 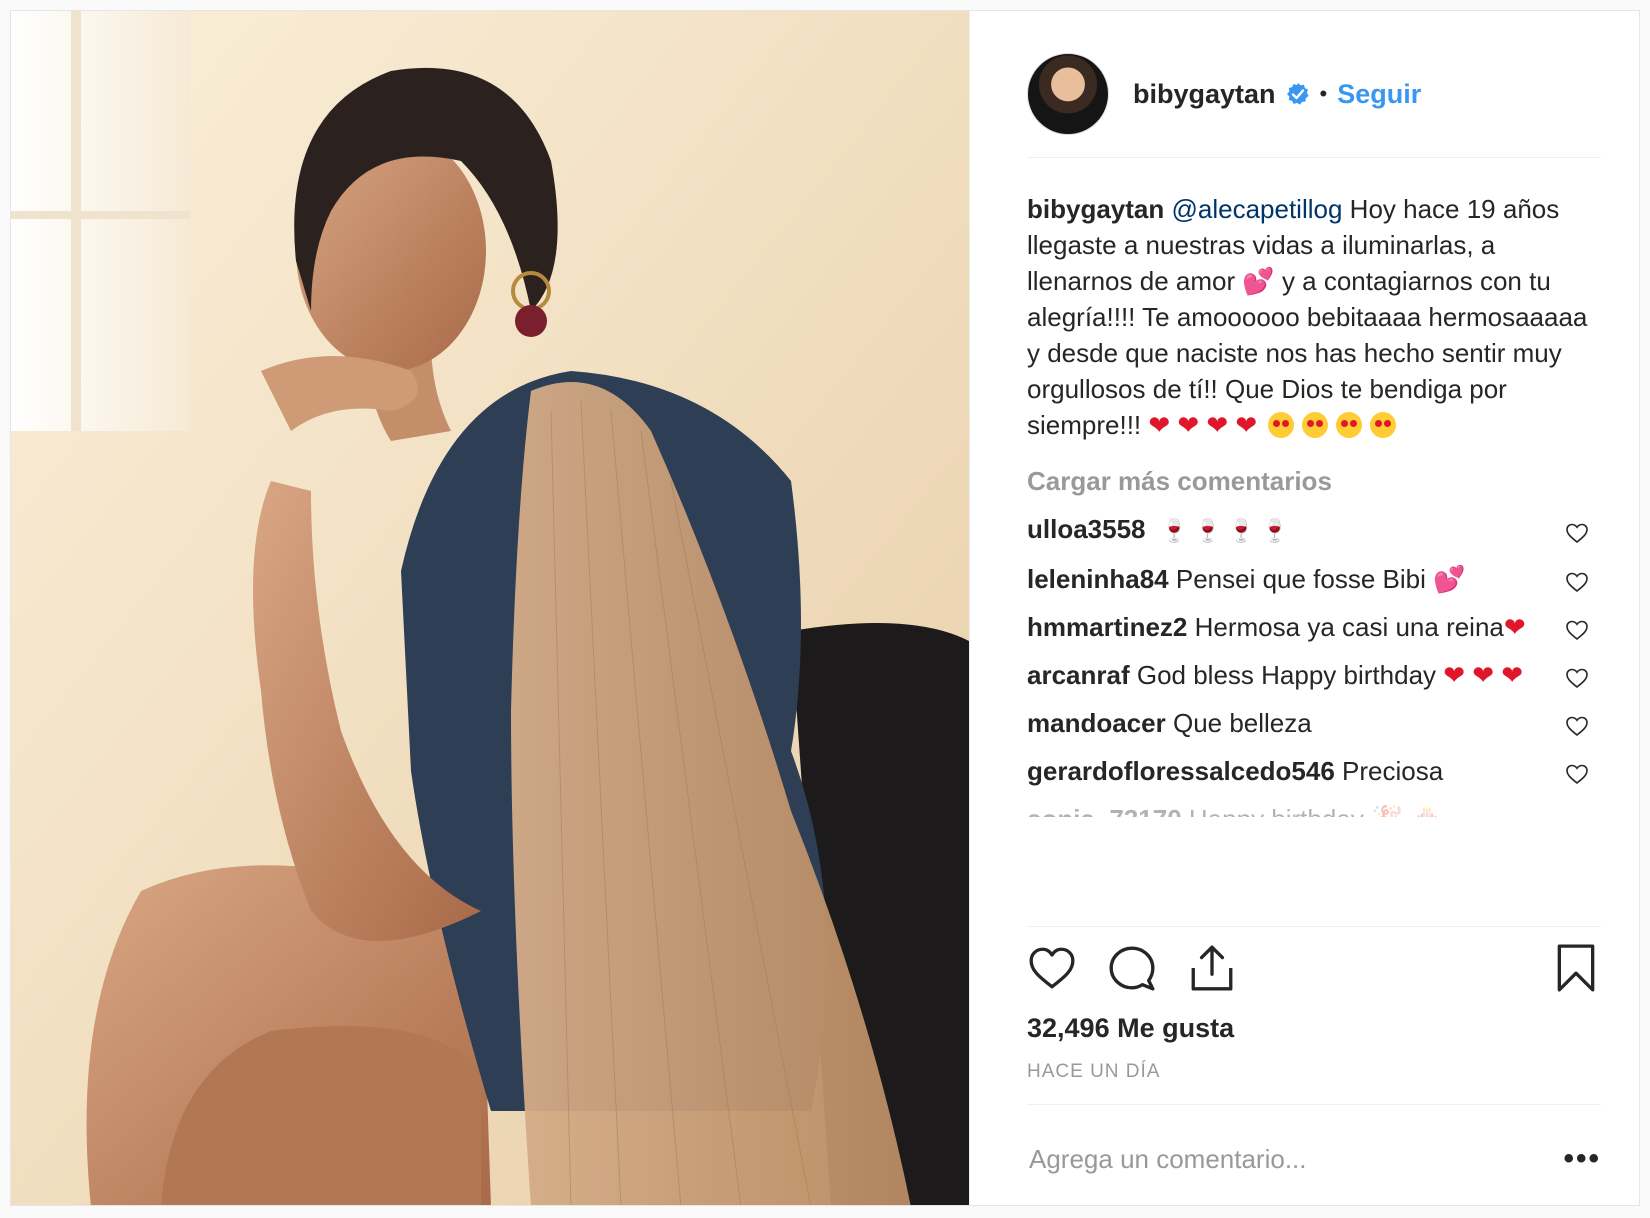 I want to click on post-header: bibygaytan • Seguir, so click(x=1314, y=94).